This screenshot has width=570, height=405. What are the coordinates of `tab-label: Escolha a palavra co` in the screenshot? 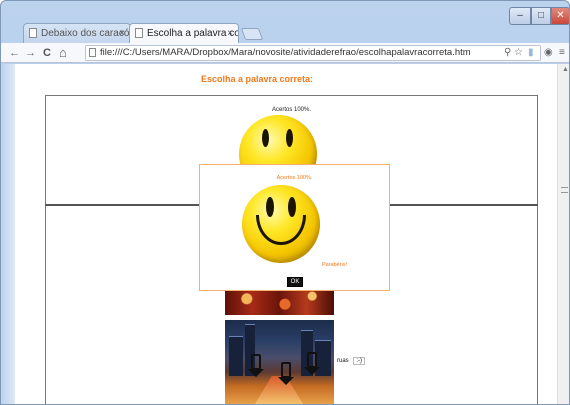 It's located at (193, 33).